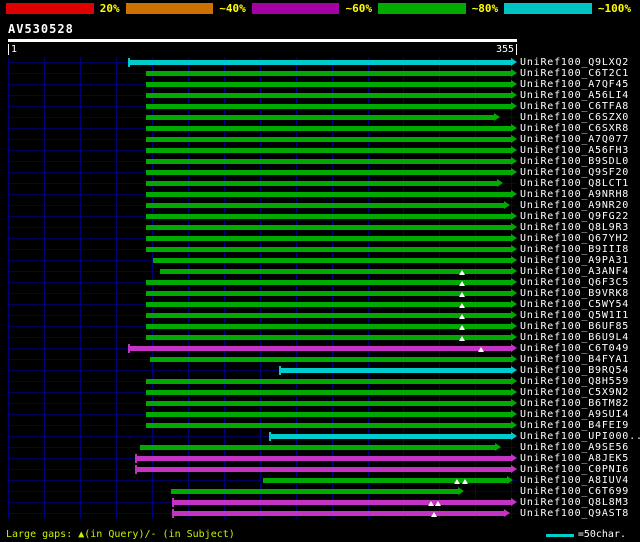  Describe the element at coordinates (574, 480) in the screenshot. I see `hit-label: UniRef100_A8IUV4` at that location.